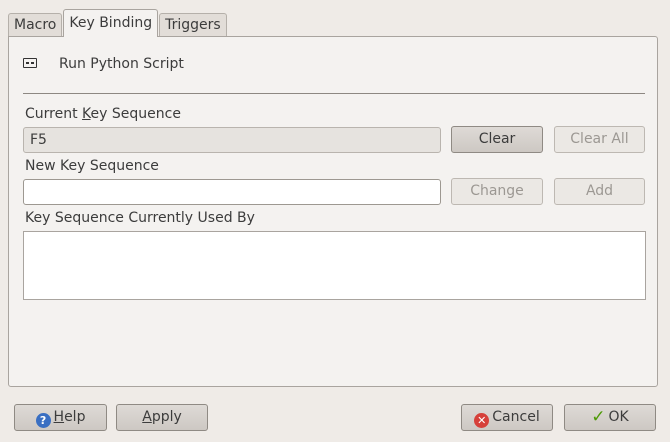 The image size is (670, 442). What do you see at coordinates (334, 265) in the screenshot?
I see `used-by-list` at bounding box center [334, 265].